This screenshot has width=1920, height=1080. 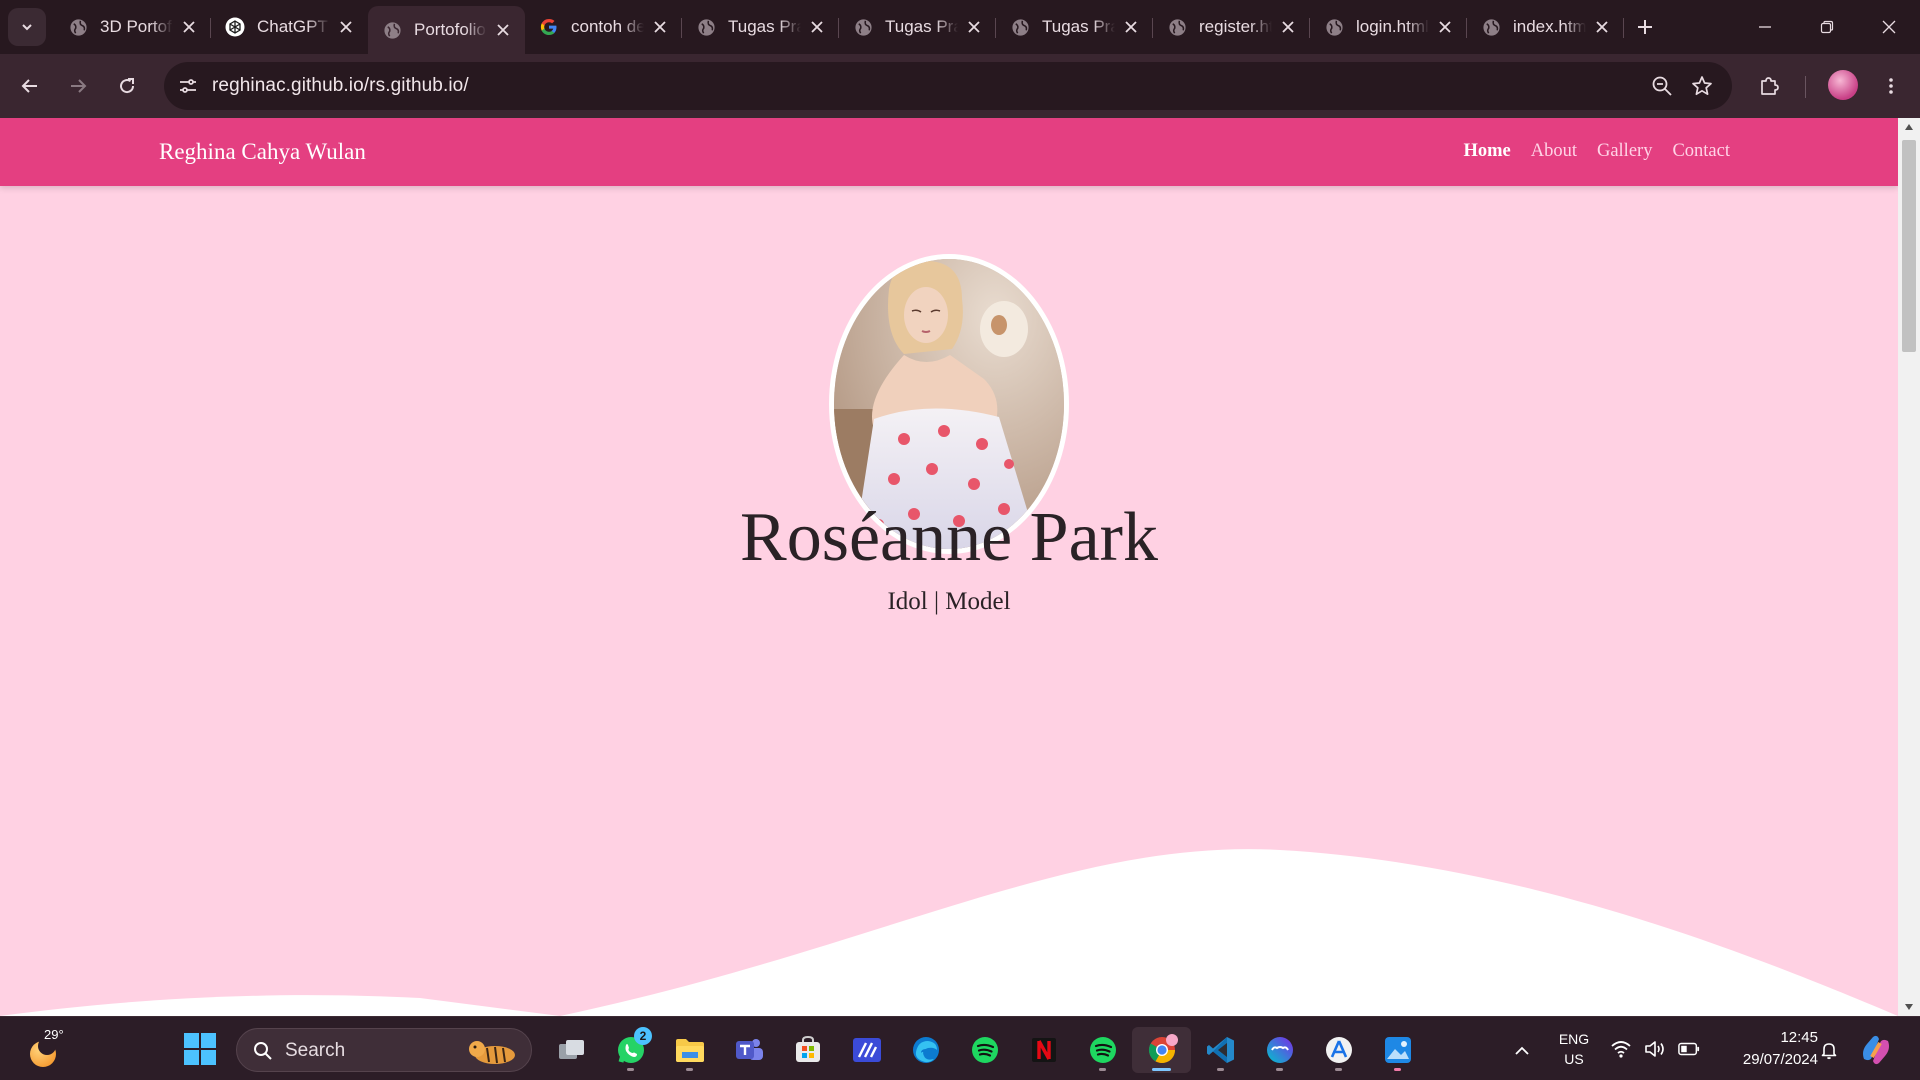 What do you see at coordinates (262, 152) in the screenshot?
I see `site-brand: Reghina Cahya Wulan` at bounding box center [262, 152].